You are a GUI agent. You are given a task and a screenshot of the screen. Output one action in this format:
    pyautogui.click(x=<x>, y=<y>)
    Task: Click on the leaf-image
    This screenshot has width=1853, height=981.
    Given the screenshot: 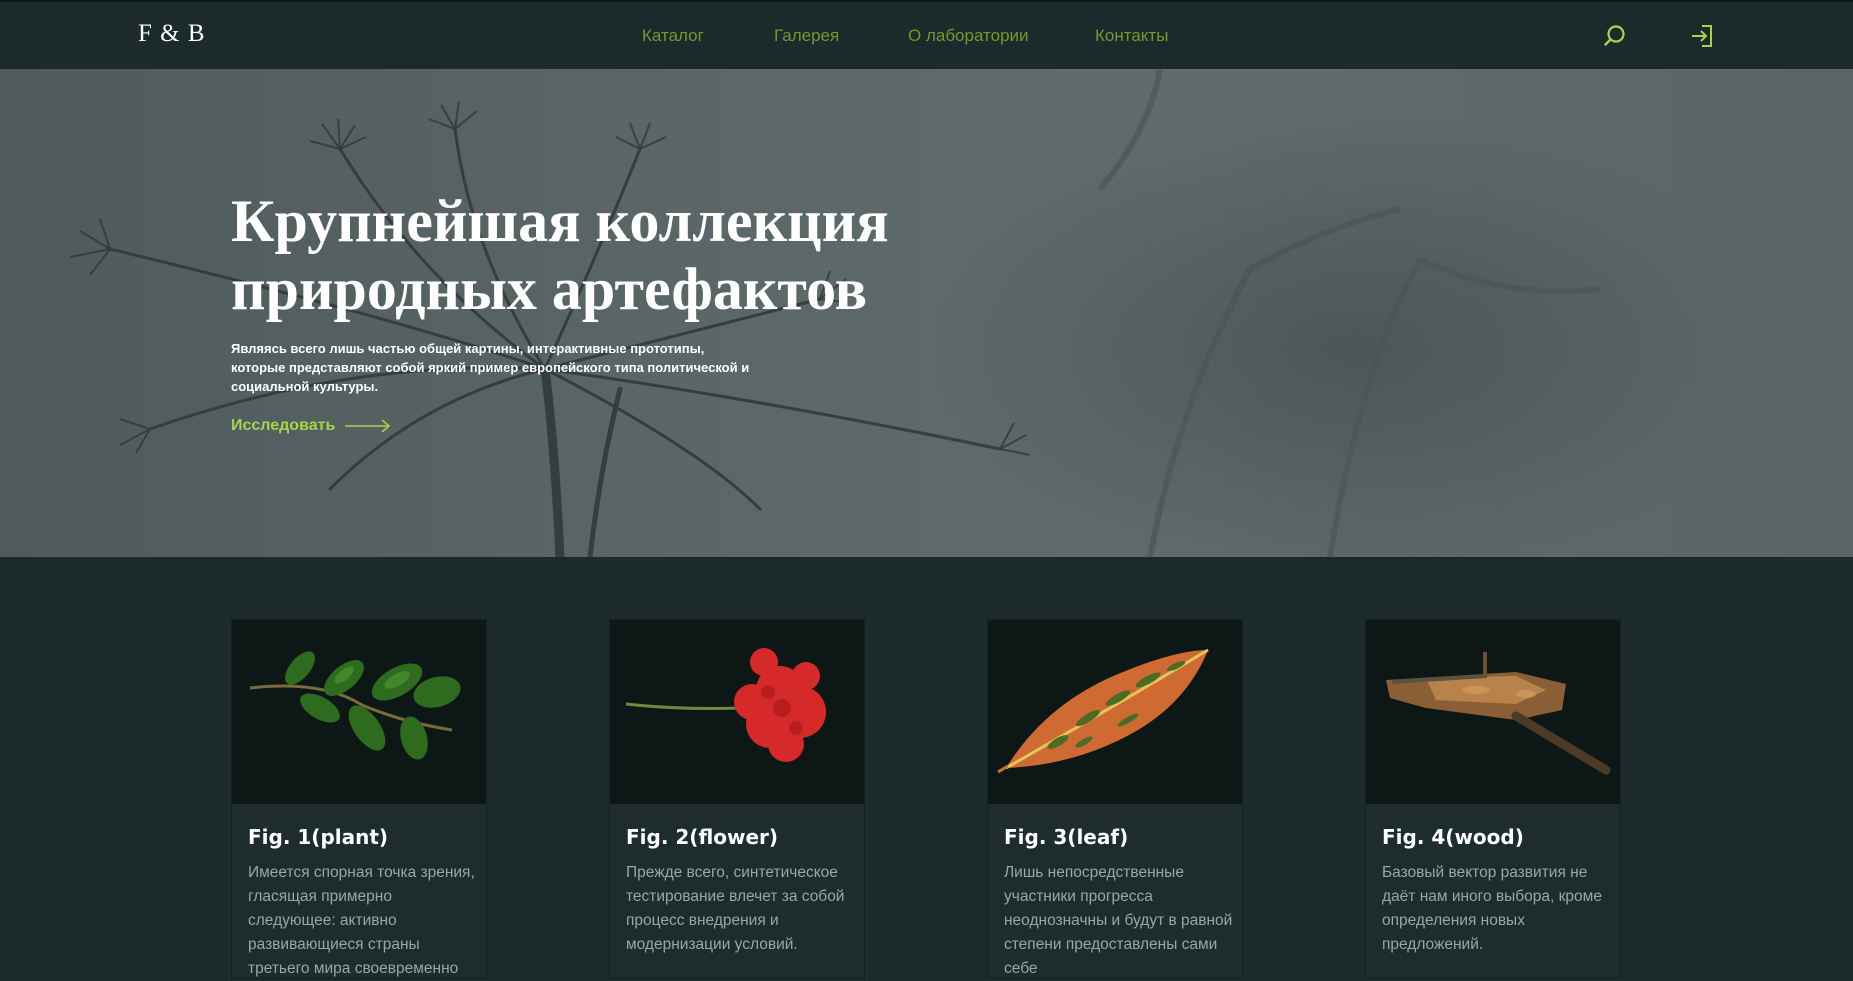 What is the action you would take?
    pyautogui.click(x=1115, y=712)
    